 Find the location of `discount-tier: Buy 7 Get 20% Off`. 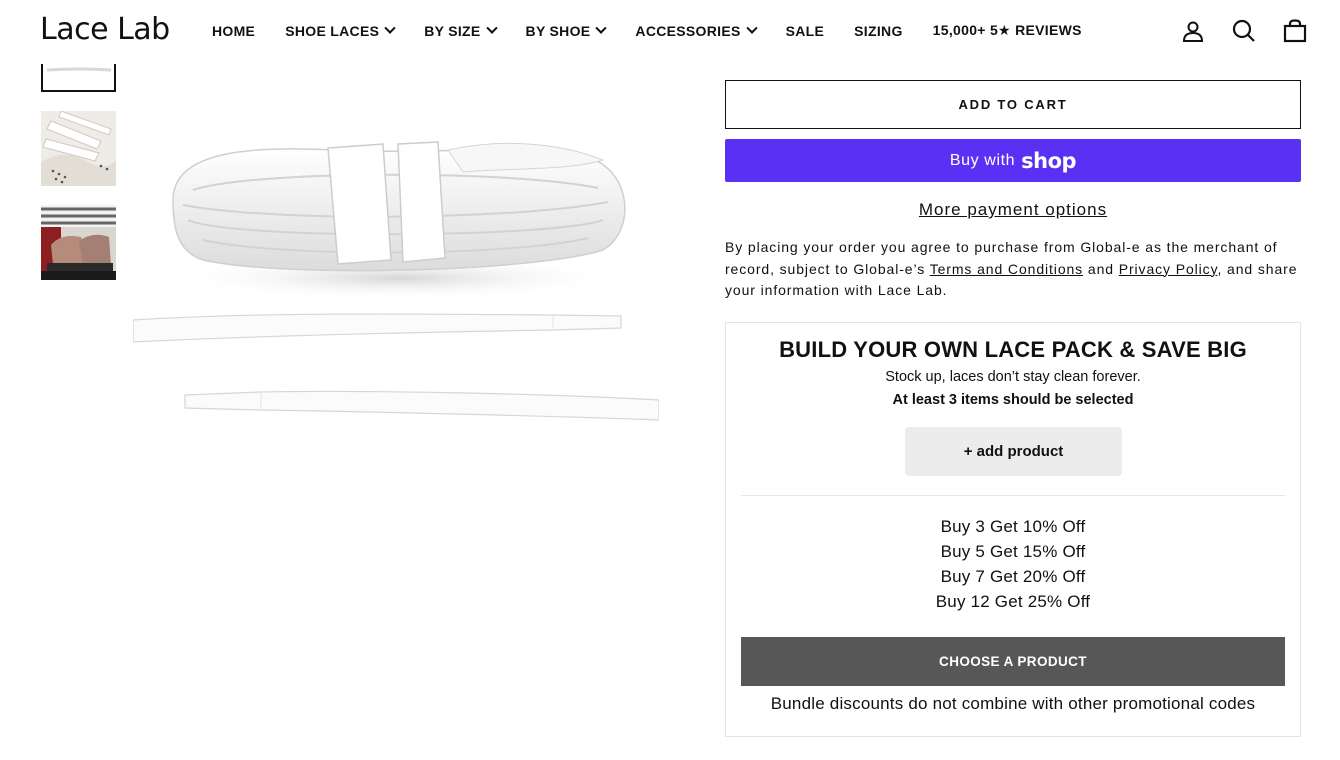

discount-tier: Buy 7 Get 20% Off is located at coordinates (1013, 576).